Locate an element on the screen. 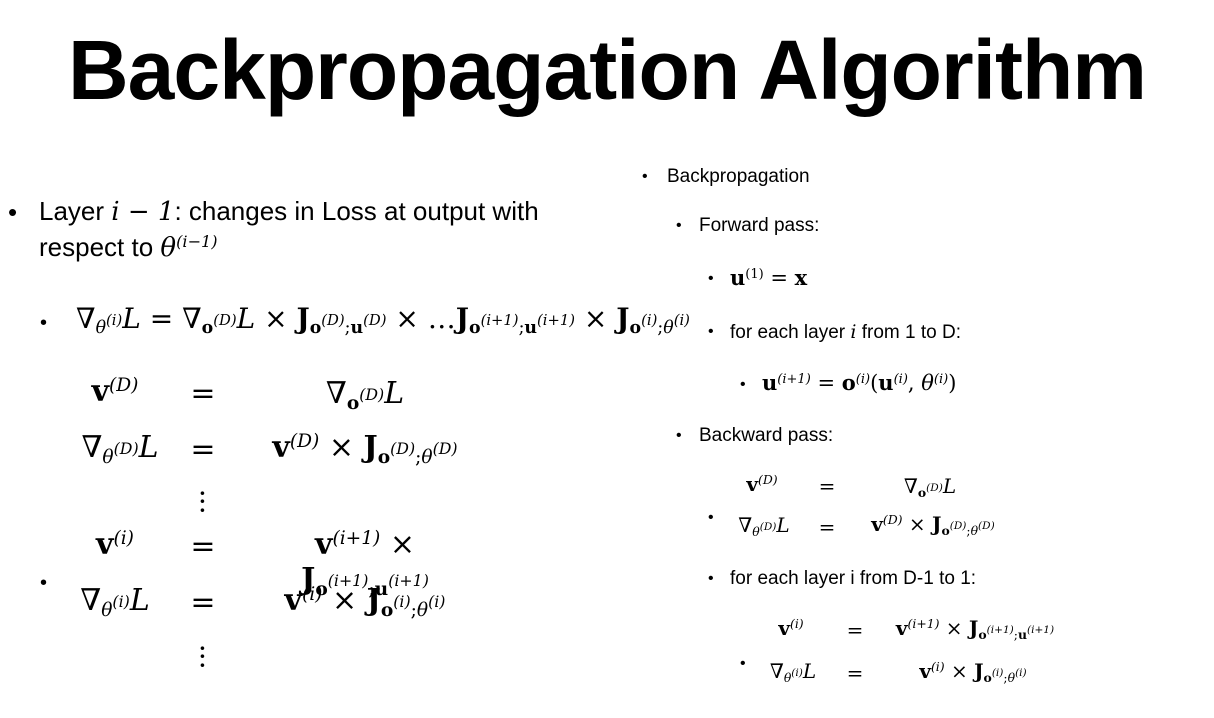 This screenshot has width=1214, height=718. theta-symbol: θ is located at coordinates (168, 248).